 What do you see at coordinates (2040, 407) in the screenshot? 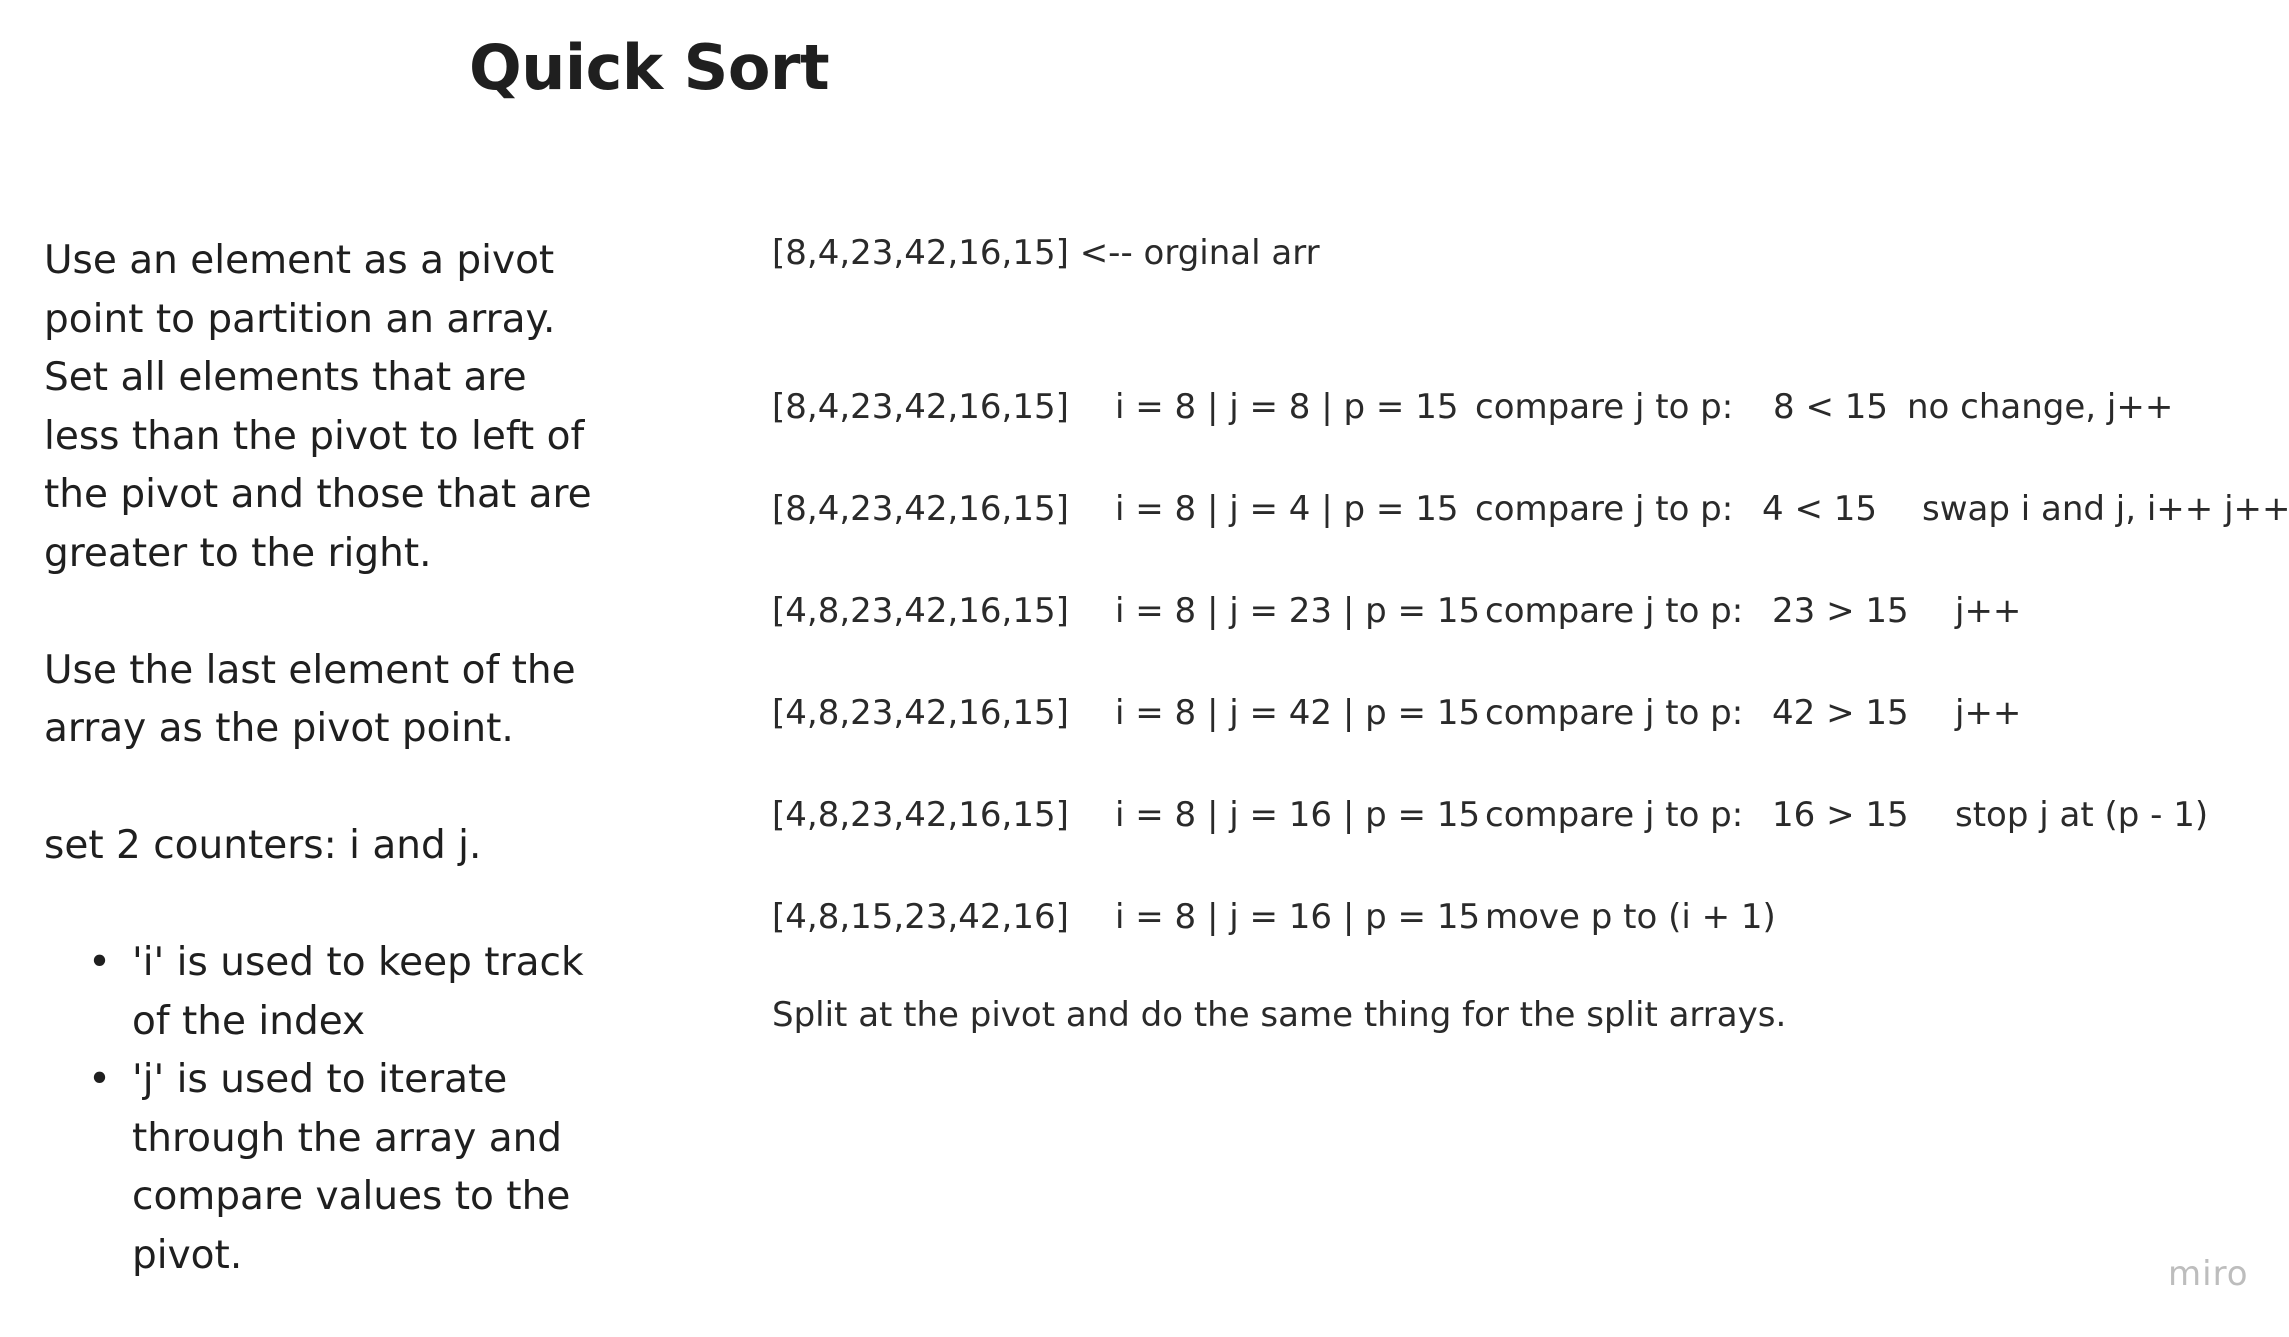
I see `step-action: no change, j++` at bounding box center [2040, 407].